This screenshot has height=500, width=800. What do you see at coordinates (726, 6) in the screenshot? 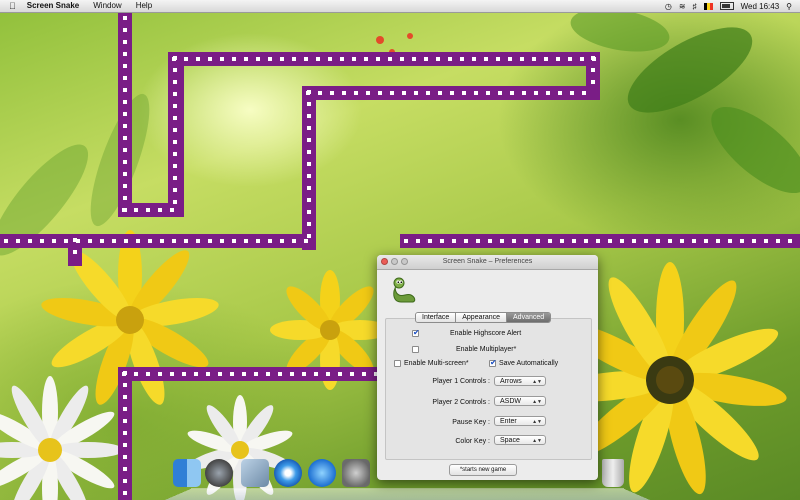
I see `battery-icon` at bounding box center [726, 6].